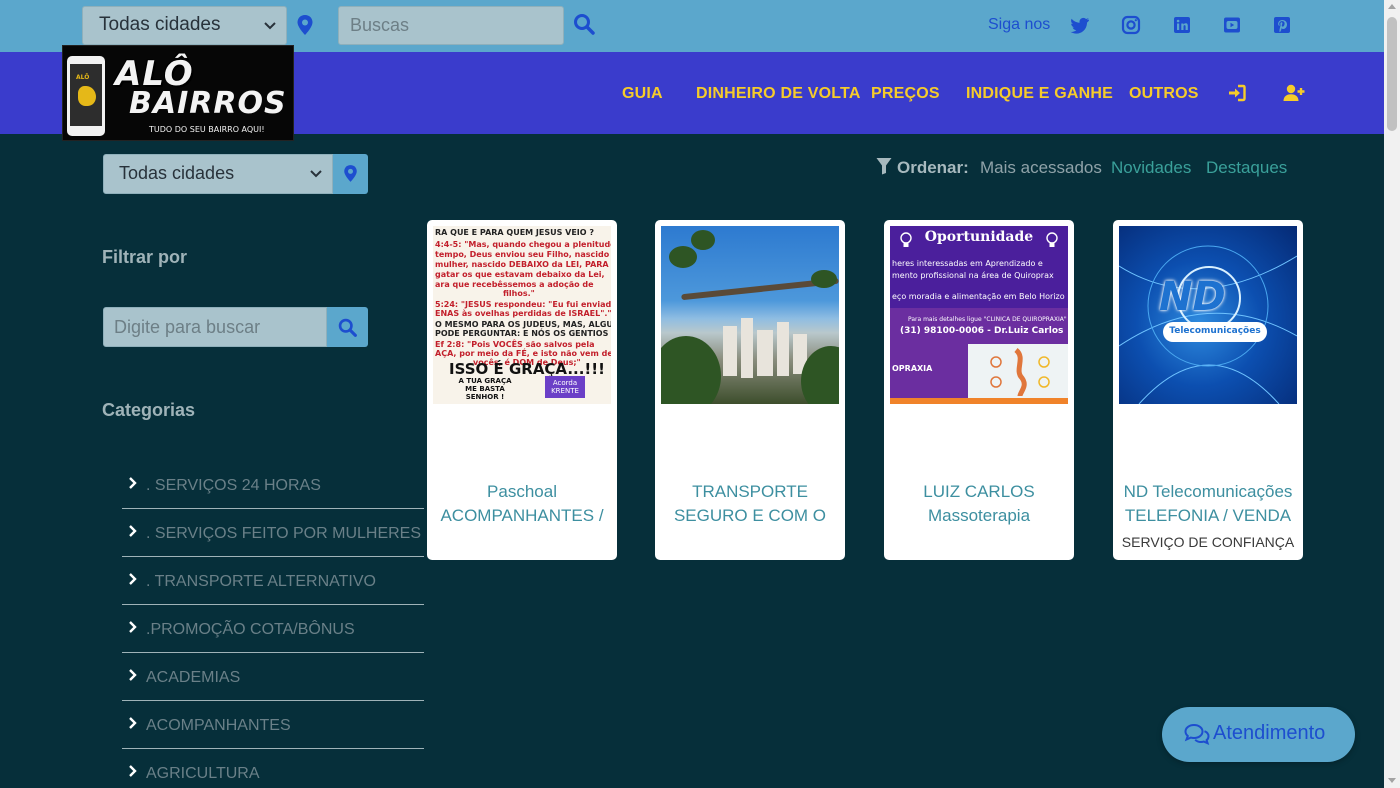 The height and width of the screenshot is (788, 1400). Describe the element at coordinates (523, 333) in the screenshot. I see `image-text: PODE PERGUNTAR: E NÓS OS GENTIOS ?` at that location.